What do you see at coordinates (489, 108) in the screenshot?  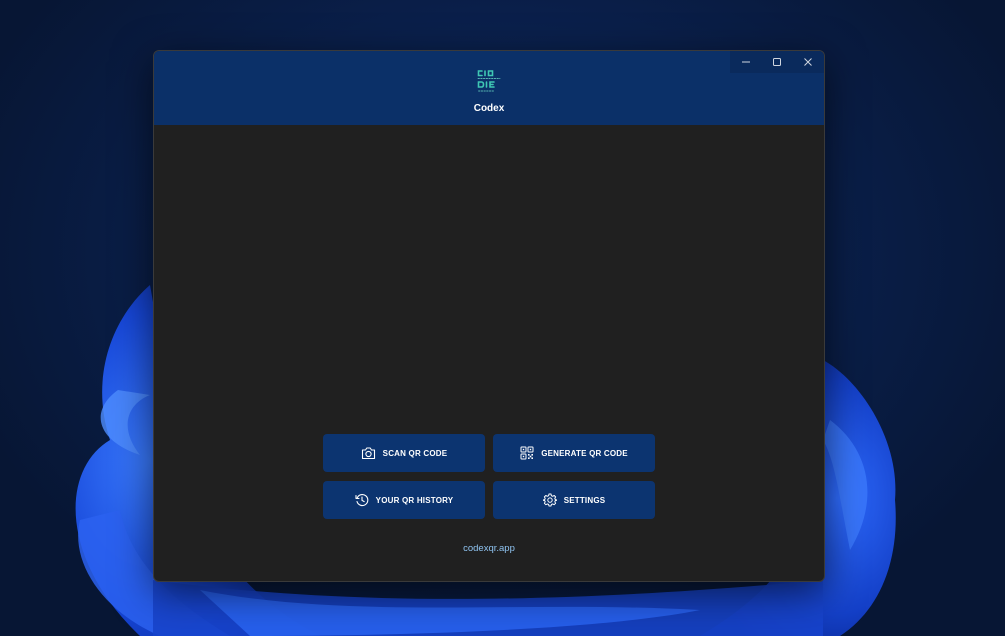 I see `app-title: Codex` at bounding box center [489, 108].